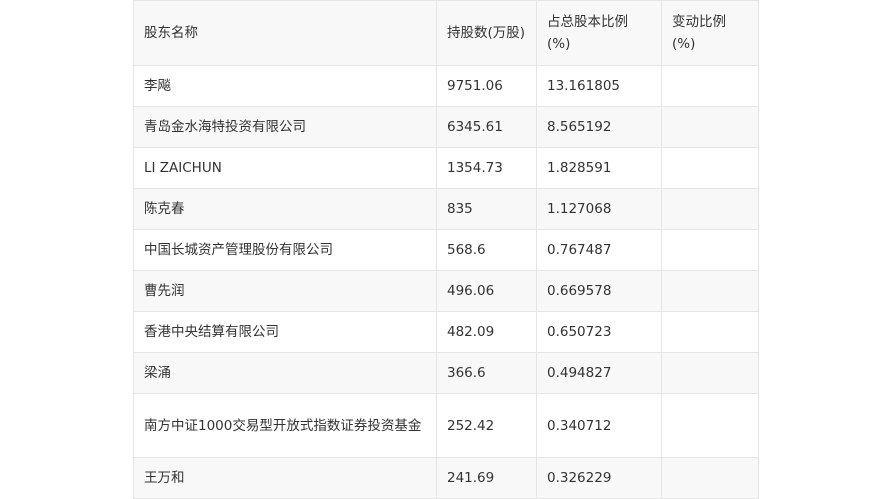 This screenshot has height=499, width=893. I want to click on table-row: 青岛金水海特投资有限公司 6345.61 8.565192, so click(446, 127).